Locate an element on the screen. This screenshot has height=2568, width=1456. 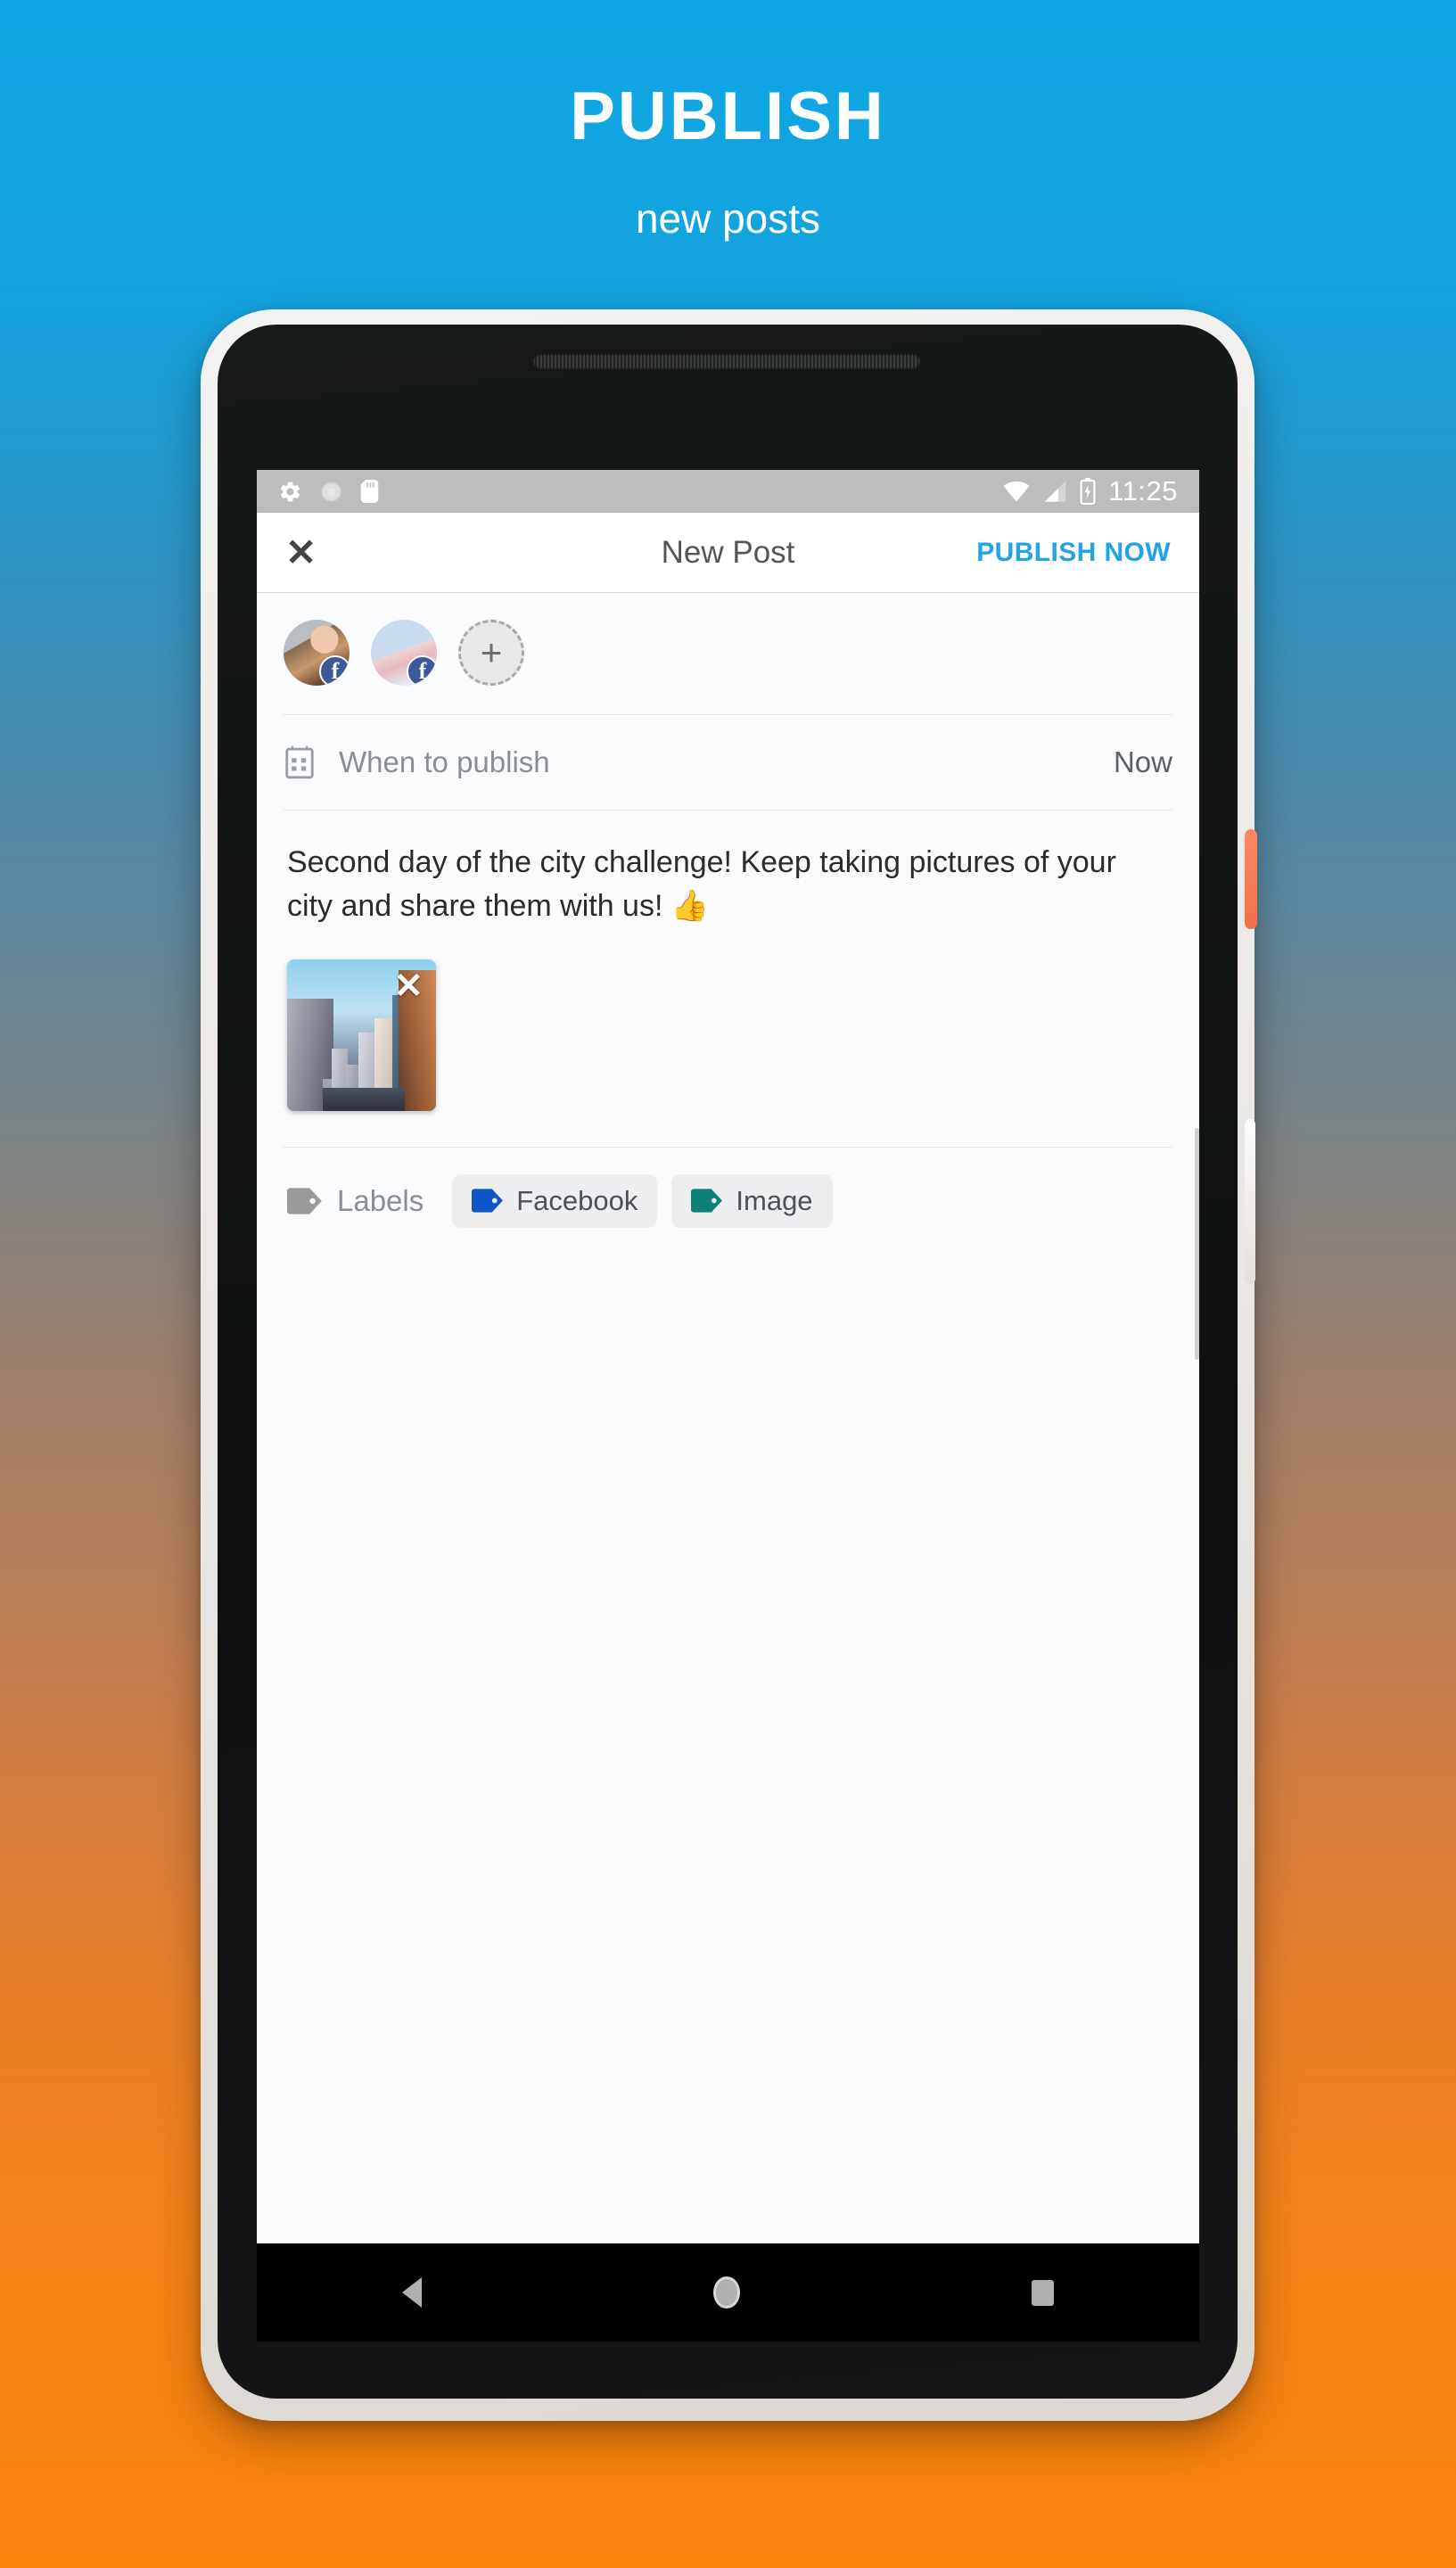
sync-icon is located at coordinates (331, 492).